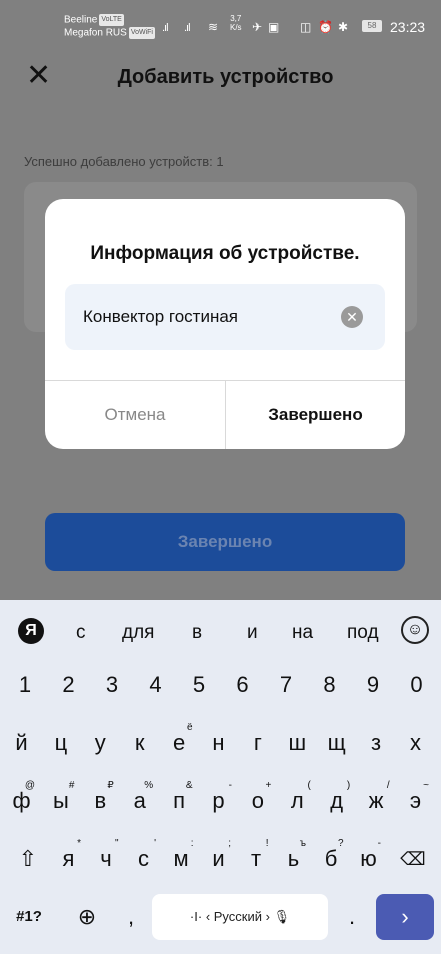  Describe the element at coordinates (143, 859) in the screenshot. I see `letter-key: с '` at that location.